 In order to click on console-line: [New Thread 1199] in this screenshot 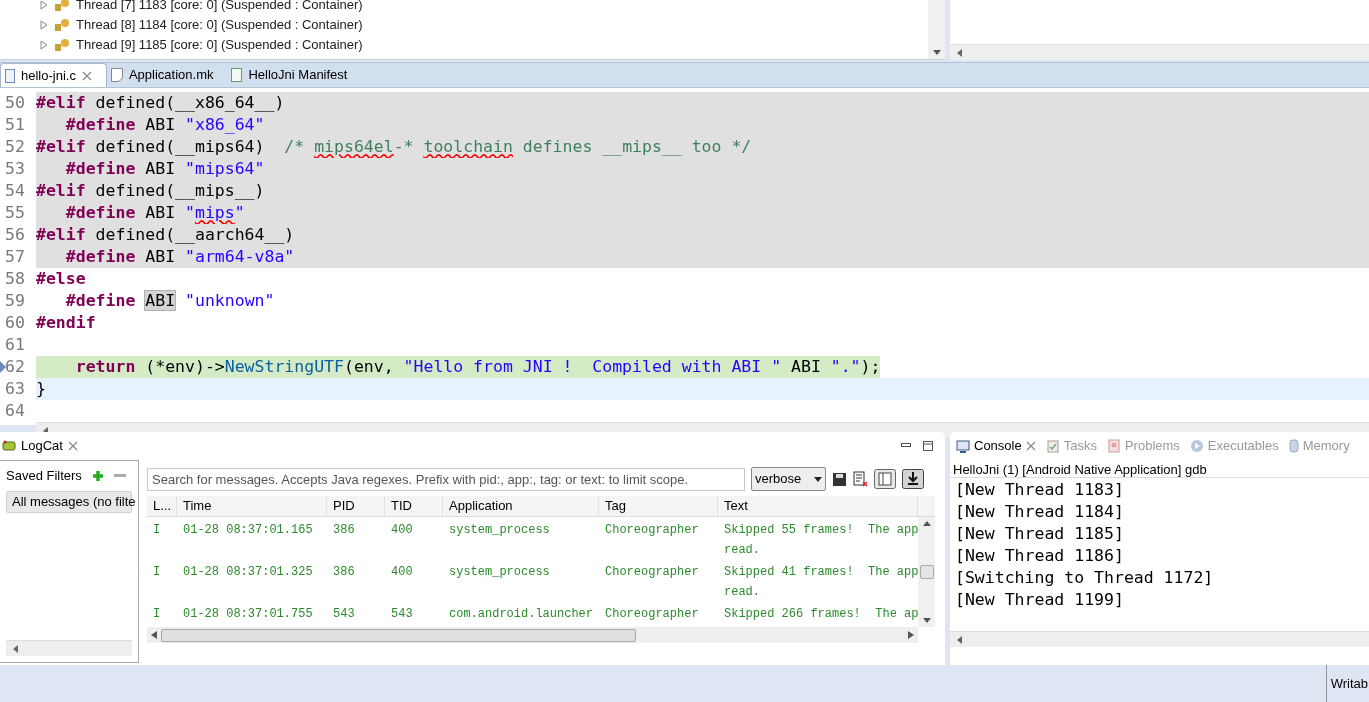, I will do `click(1039, 600)`.